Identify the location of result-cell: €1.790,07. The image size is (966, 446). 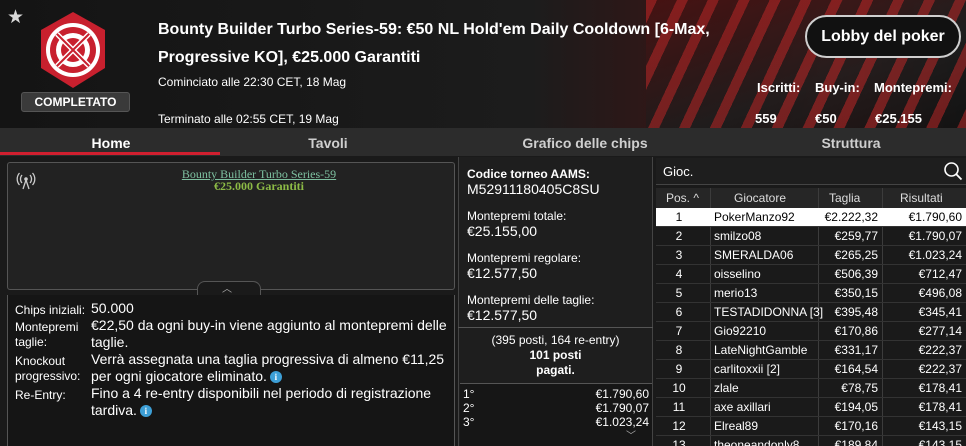
(935, 236).